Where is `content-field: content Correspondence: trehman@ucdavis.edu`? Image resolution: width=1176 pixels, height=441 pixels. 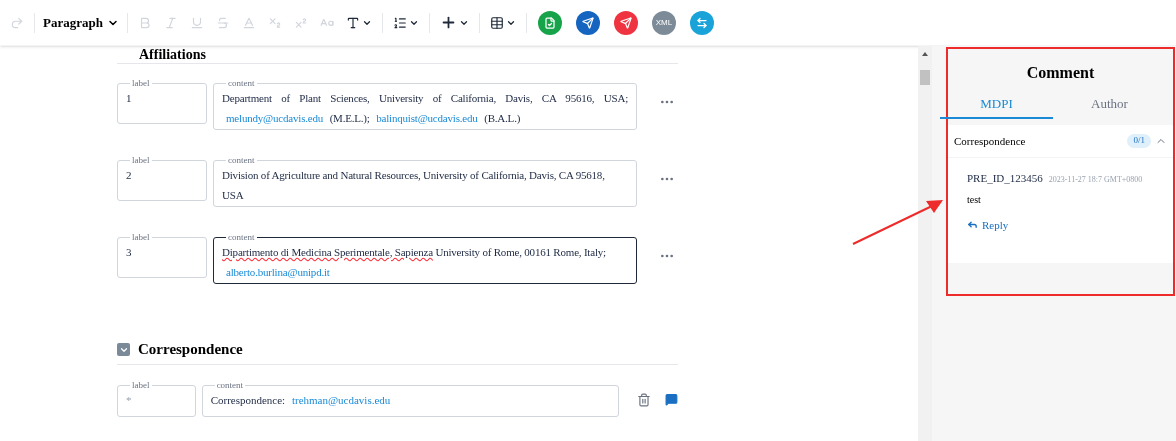 content-field: content Correspondence: trehman@ucdavis.edu is located at coordinates (410, 398).